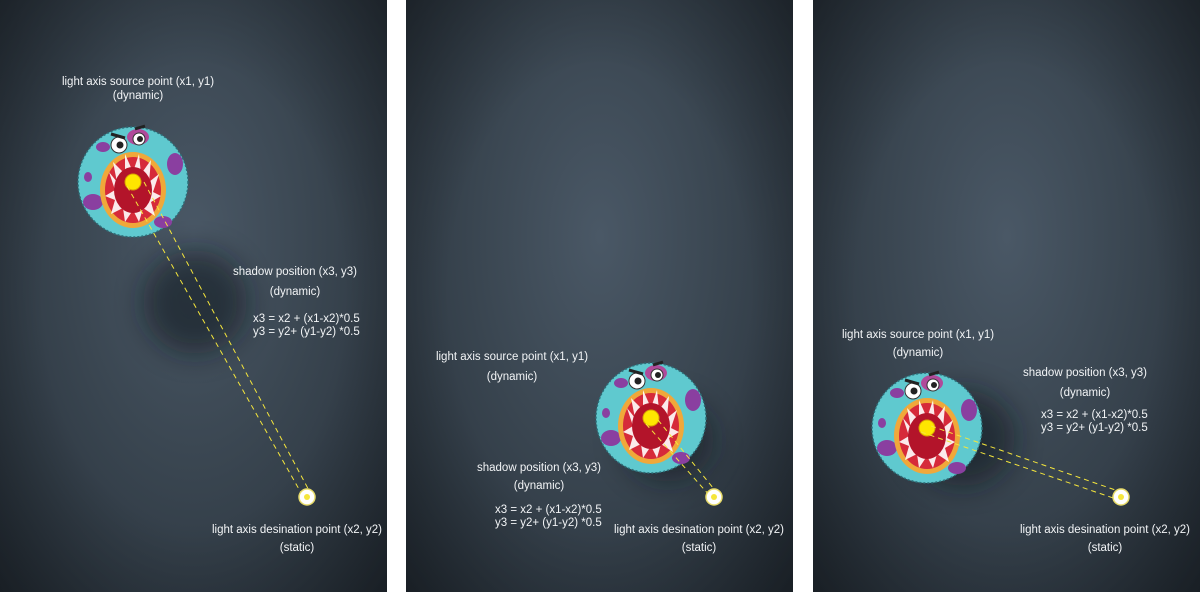 Image resolution: width=1200 pixels, height=592 pixels. What do you see at coordinates (195, 302) in the screenshot?
I see `shadow-blob` at bounding box center [195, 302].